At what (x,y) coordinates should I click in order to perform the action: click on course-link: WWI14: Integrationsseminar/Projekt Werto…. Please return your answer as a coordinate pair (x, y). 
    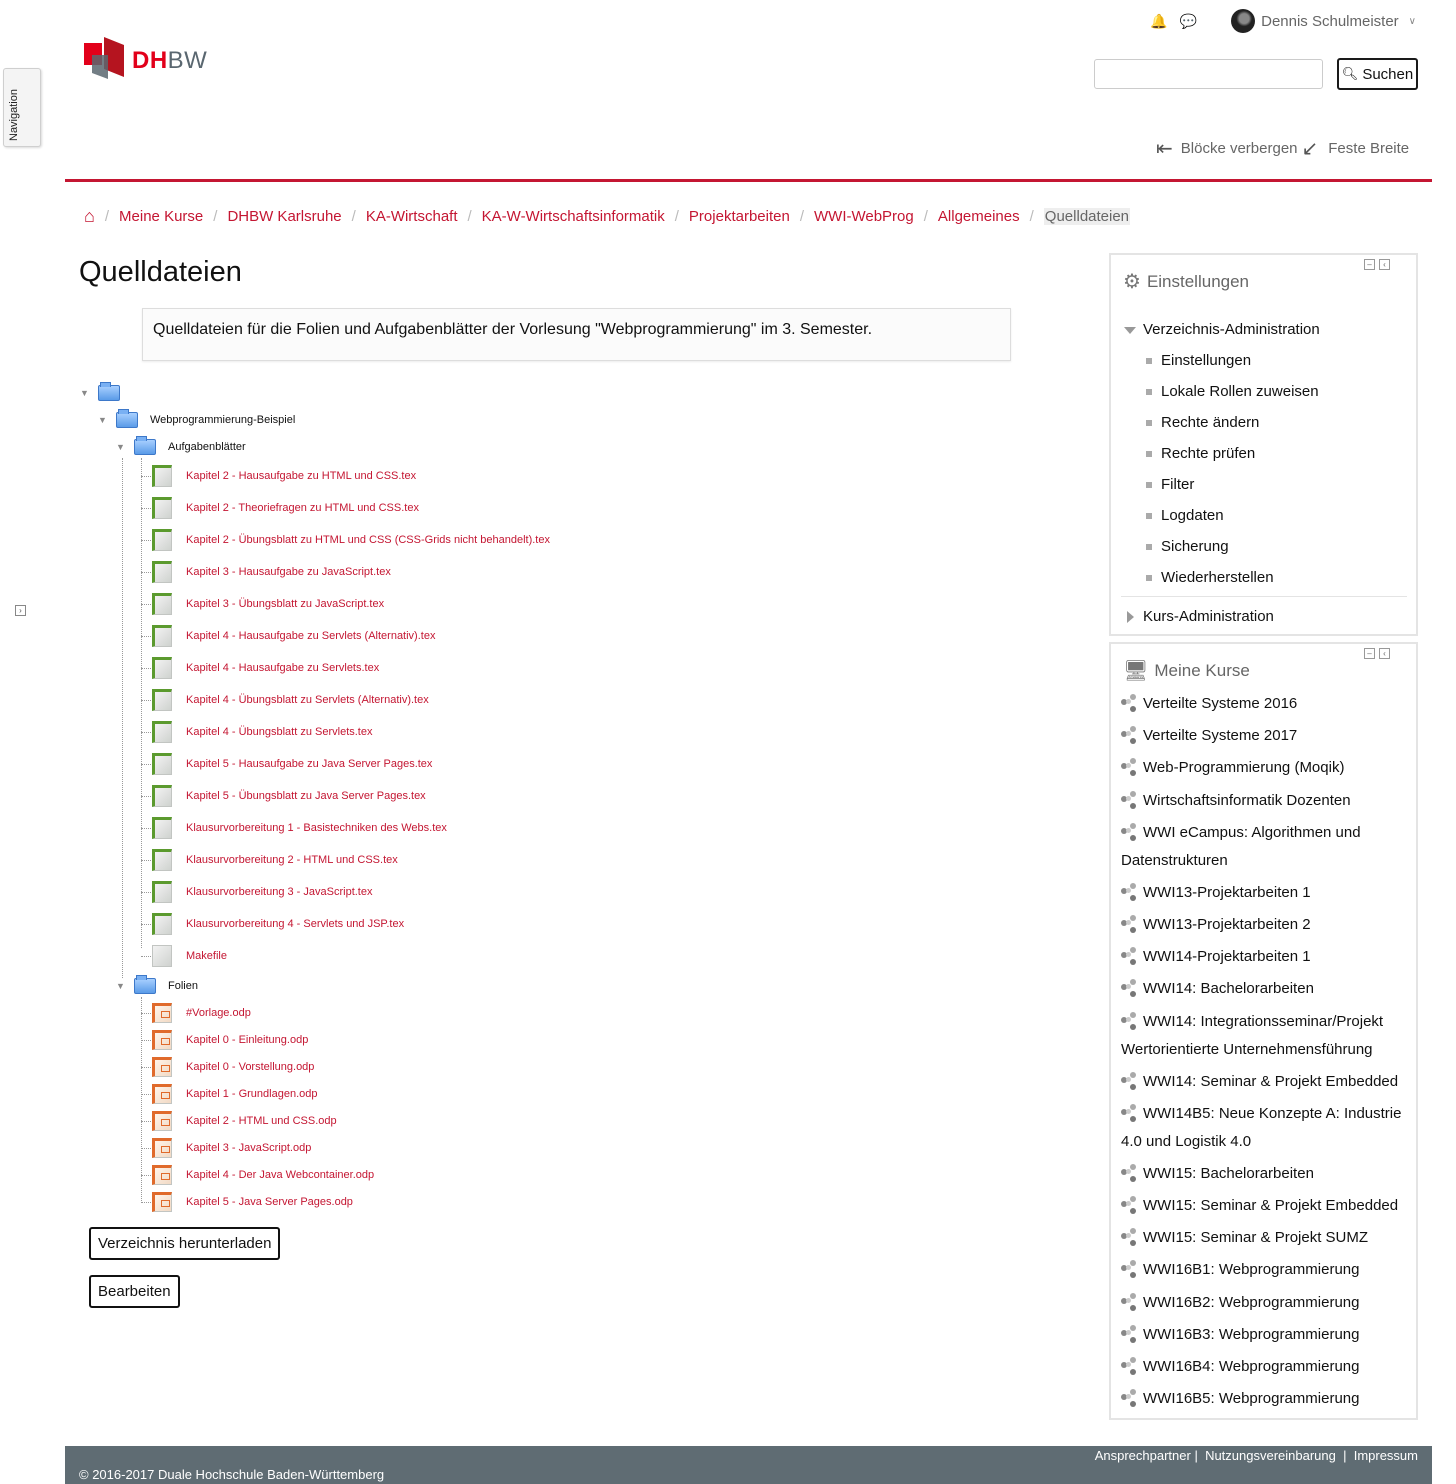
    Looking at the image, I should click on (1266, 1036).